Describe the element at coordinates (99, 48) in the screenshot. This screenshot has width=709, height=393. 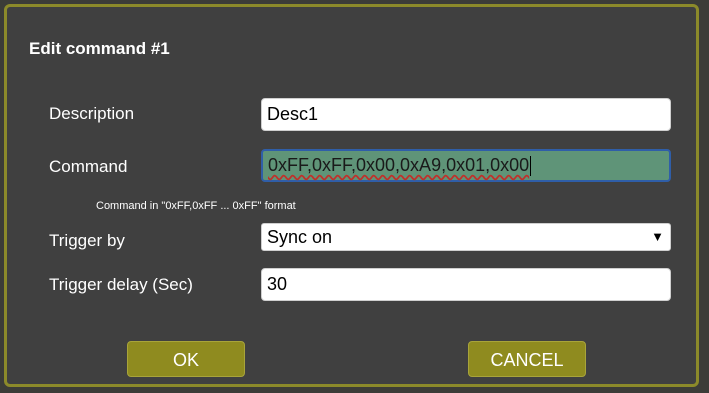
I see `dialog-title: Edit command #1` at that location.